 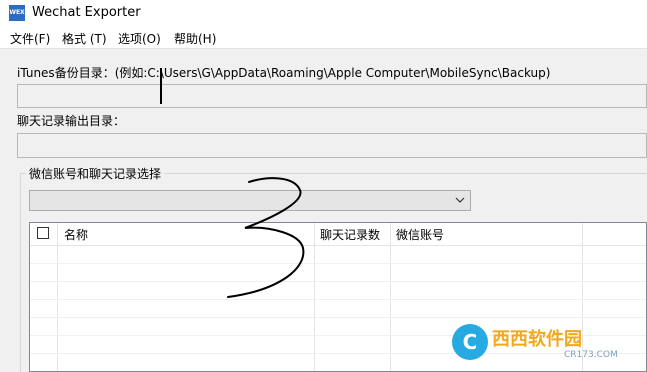 I want to click on list-header: 名称 聊天记录数 微信账号, so click(x=338, y=234).